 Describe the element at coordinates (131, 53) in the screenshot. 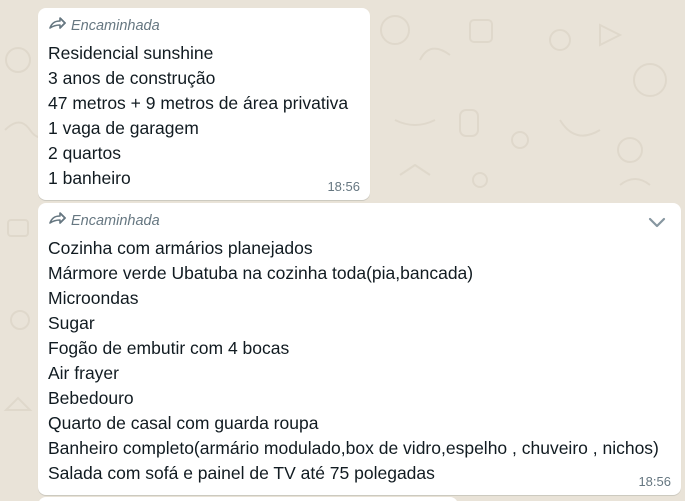

I see `message-line: Residencial sunshine` at that location.